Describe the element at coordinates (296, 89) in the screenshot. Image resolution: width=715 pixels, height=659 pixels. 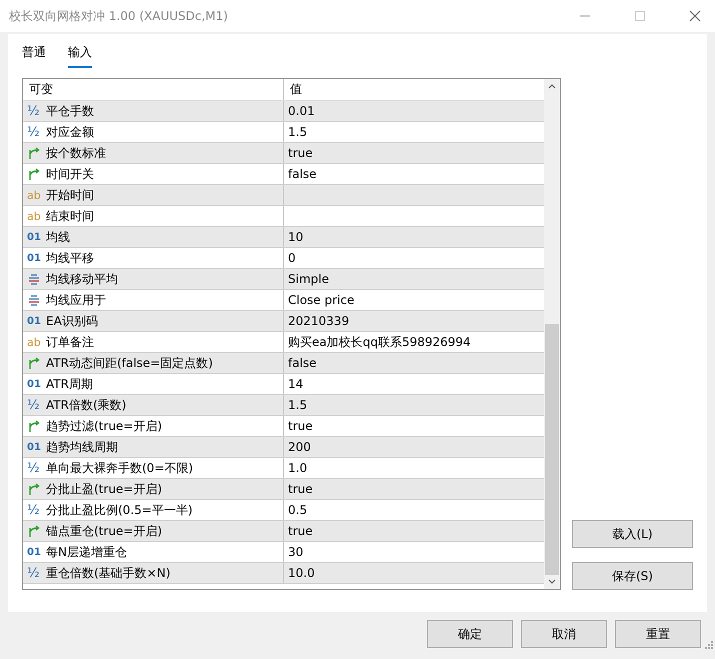
I see `column-header: 值` at that location.